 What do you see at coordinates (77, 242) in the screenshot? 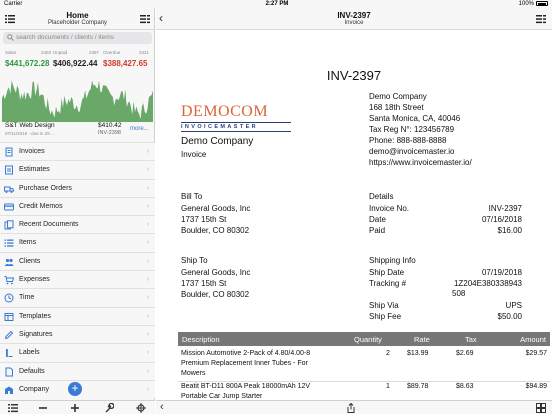
I see `sidebar-item-items: Items ›` at bounding box center [77, 242].